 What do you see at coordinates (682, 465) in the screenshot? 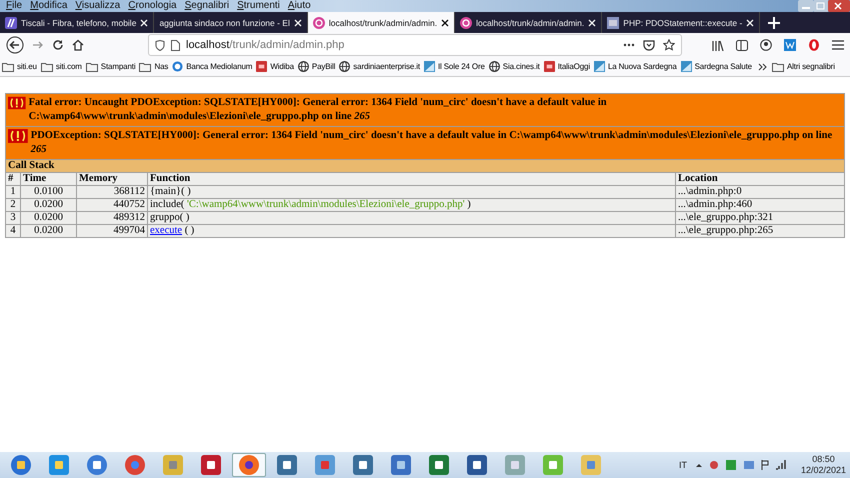
I see `language-indicator: IT` at bounding box center [682, 465].